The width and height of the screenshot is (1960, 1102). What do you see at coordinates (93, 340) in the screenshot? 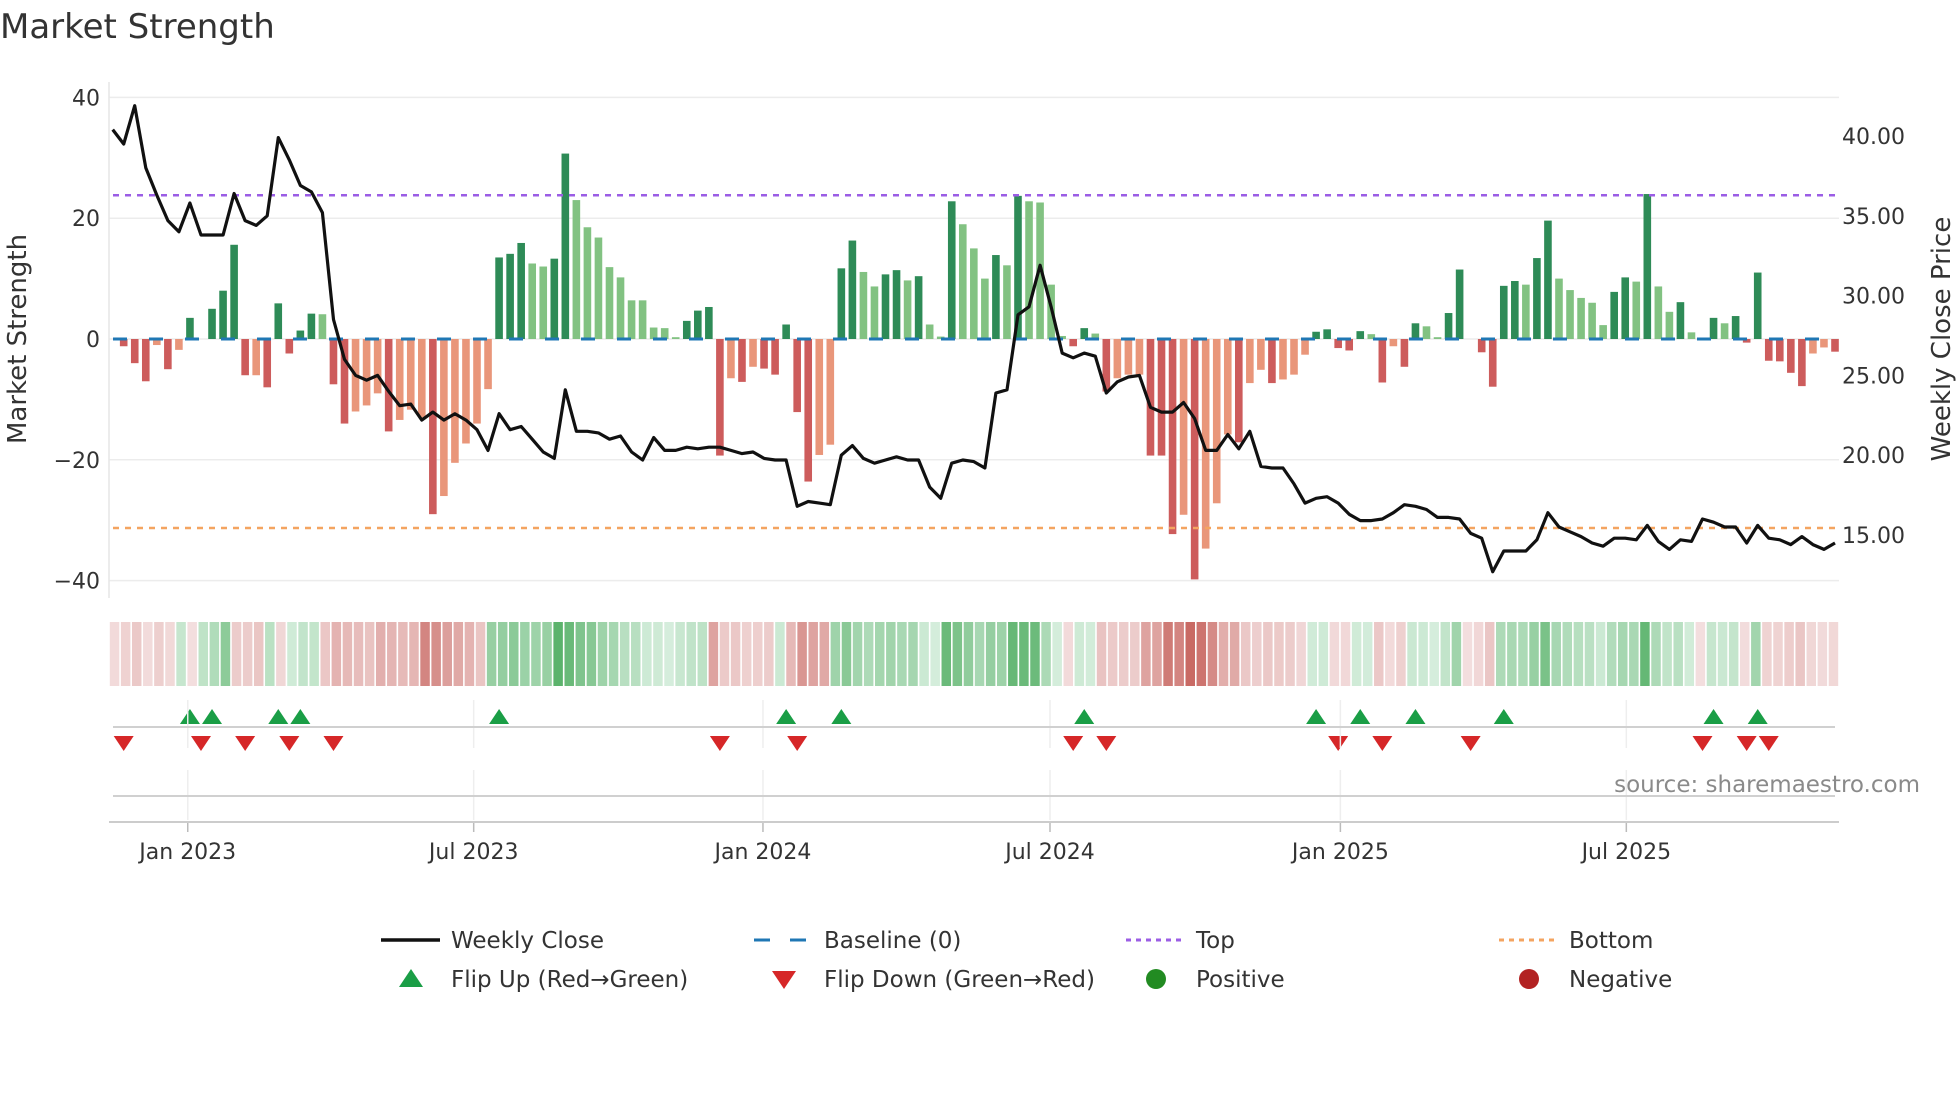
I see `y-tick-label: 0` at bounding box center [93, 340].